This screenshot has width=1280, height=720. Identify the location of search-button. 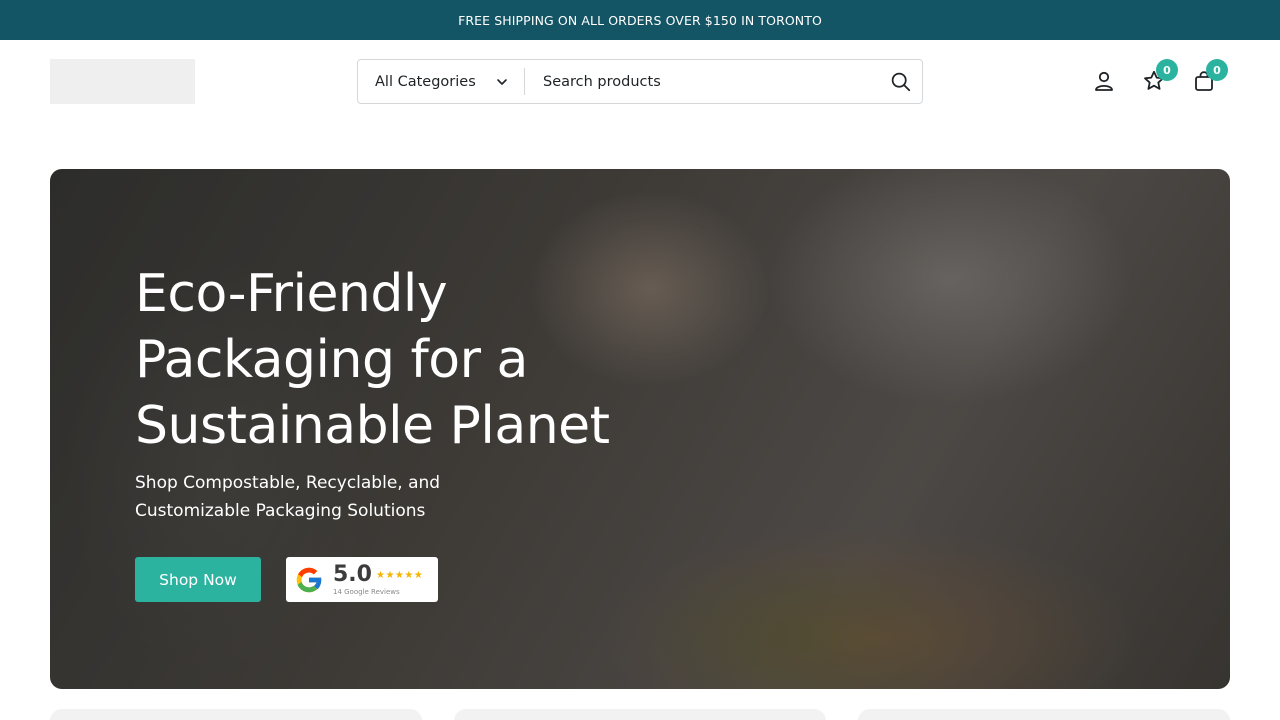
(900, 81).